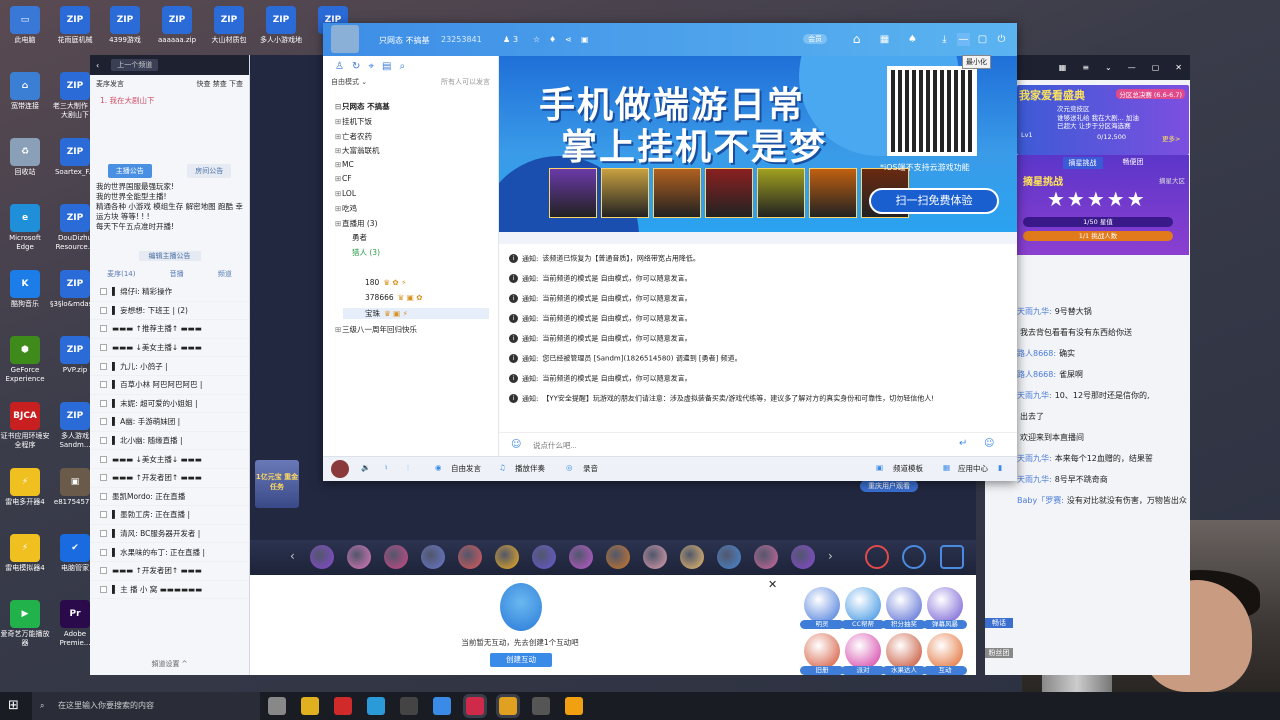  Describe the element at coordinates (356, 66) in the screenshot. I see `sync-icon: ↻` at that location.